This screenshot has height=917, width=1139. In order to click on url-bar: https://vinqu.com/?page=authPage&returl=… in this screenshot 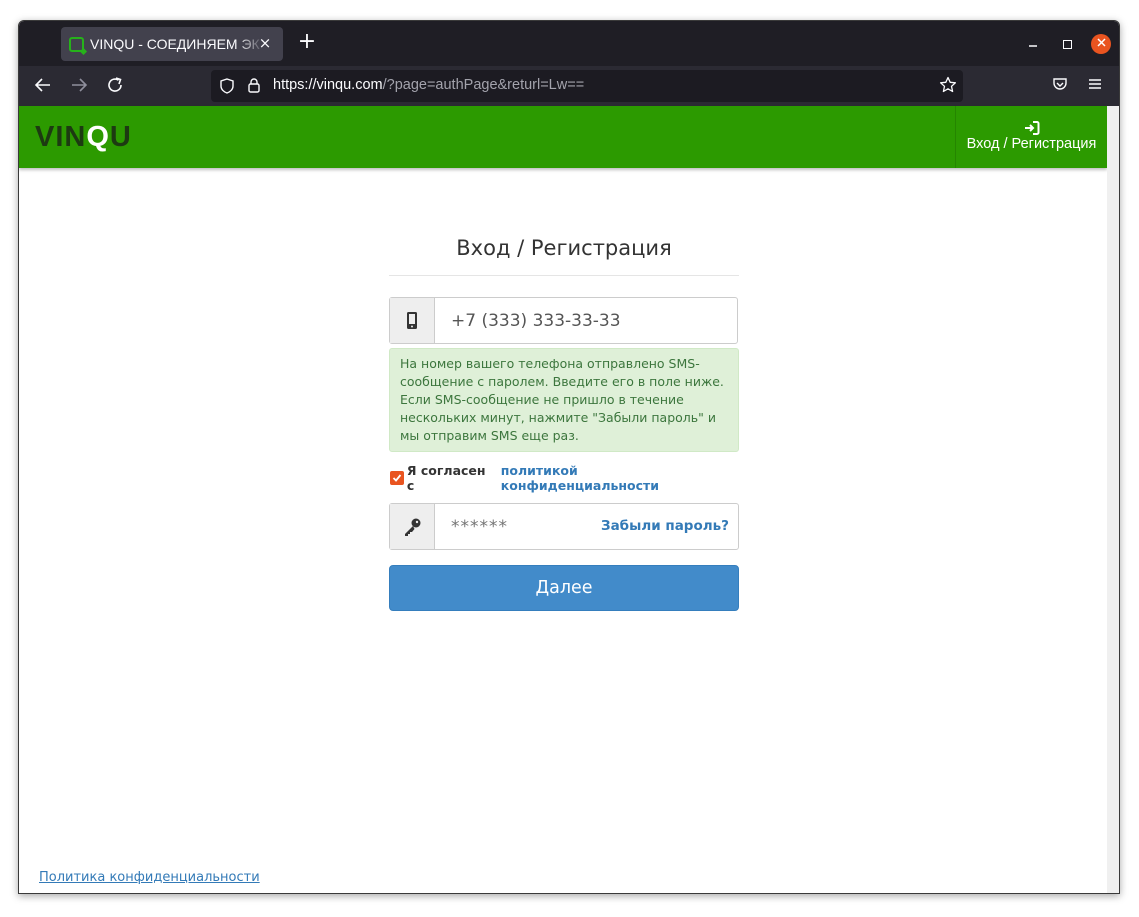, I will do `click(587, 86)`.